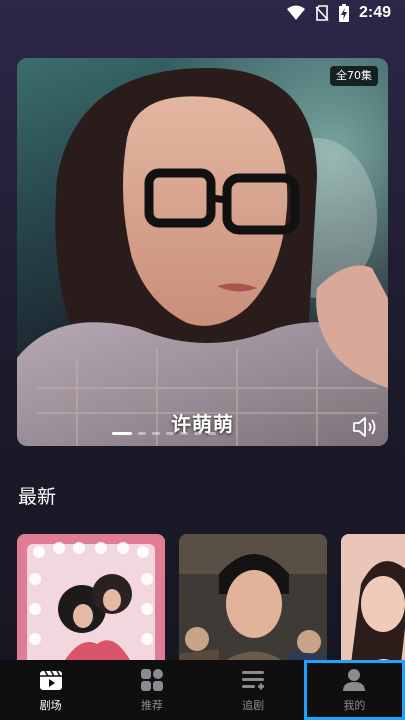 The width and height of the screenshot is (405, 720). I want to click on clock: 2:49, so click(374, 12).